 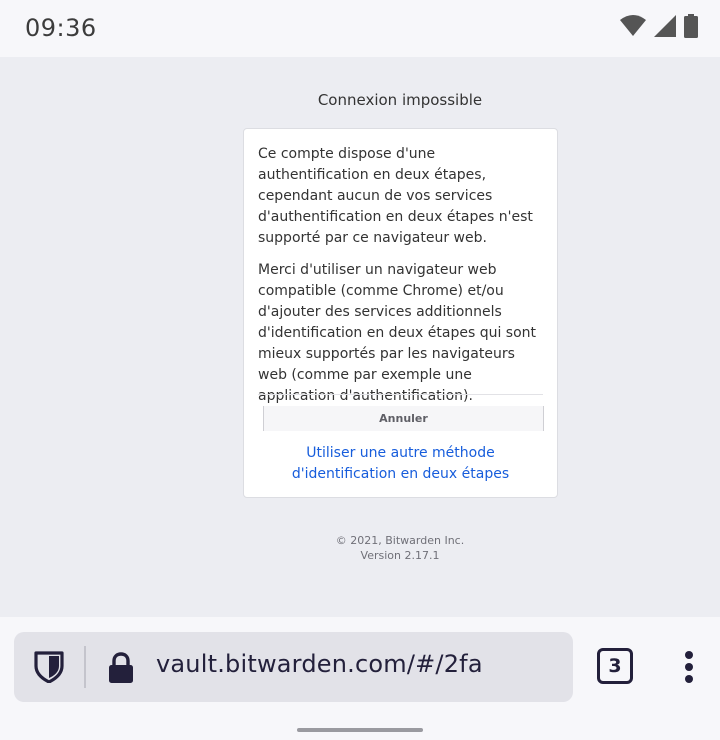 What do you see at coordinates (61, 28) in the screenshot?
I see `status-time: 09:36` at bounding box center [61, 28].